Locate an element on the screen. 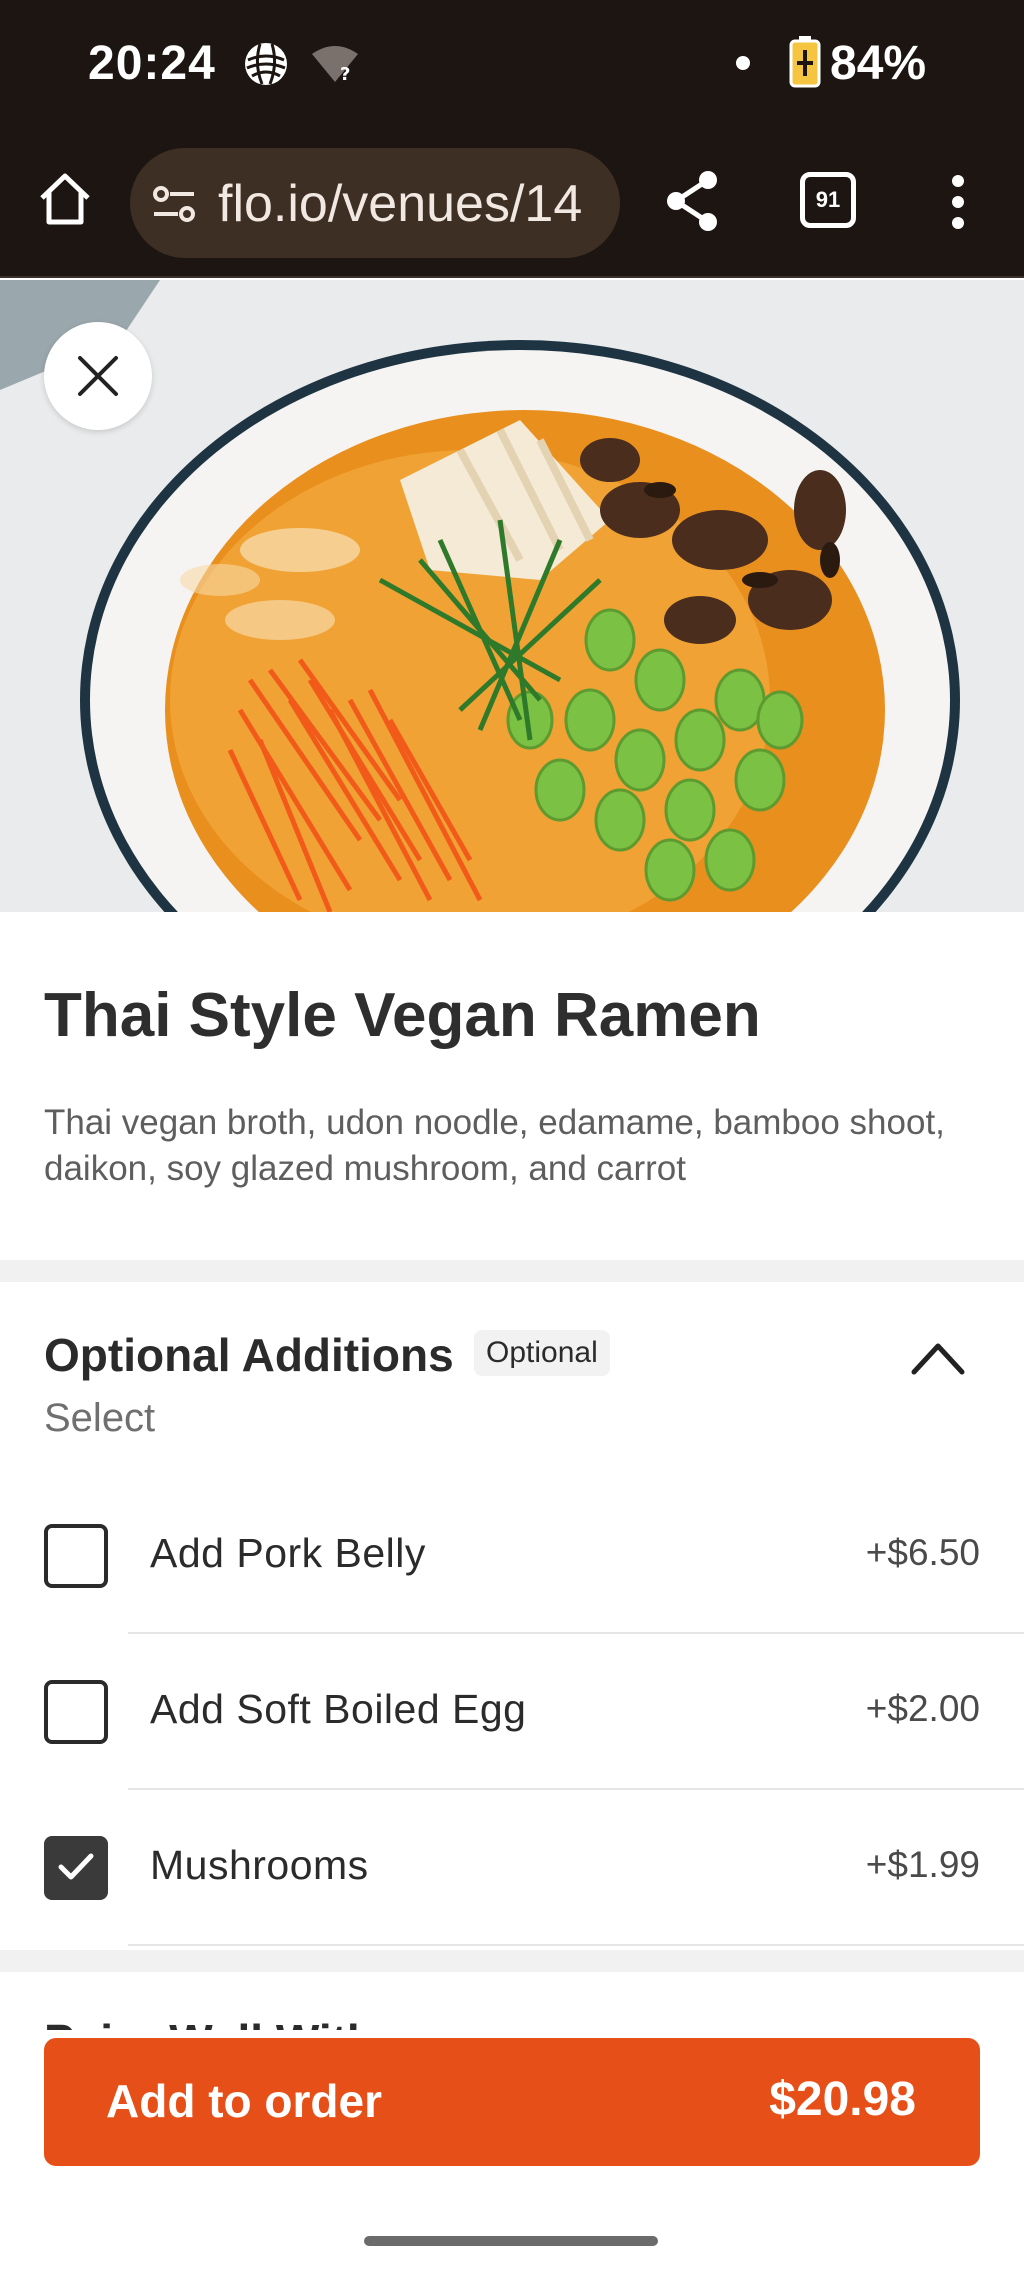 The image size is (1024, 2276). globe-icon is located at coordinates (266, 64).